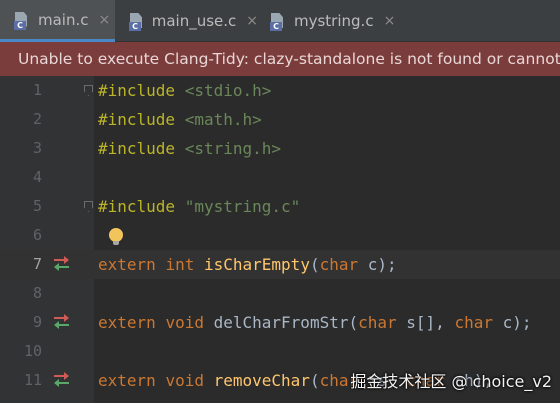 The width and height of the screenshot is (560, 403). Describe the element at coordinates (280, 90) in the screenshot. I see `code-line: 1 #include <stdio.h>` at that location.